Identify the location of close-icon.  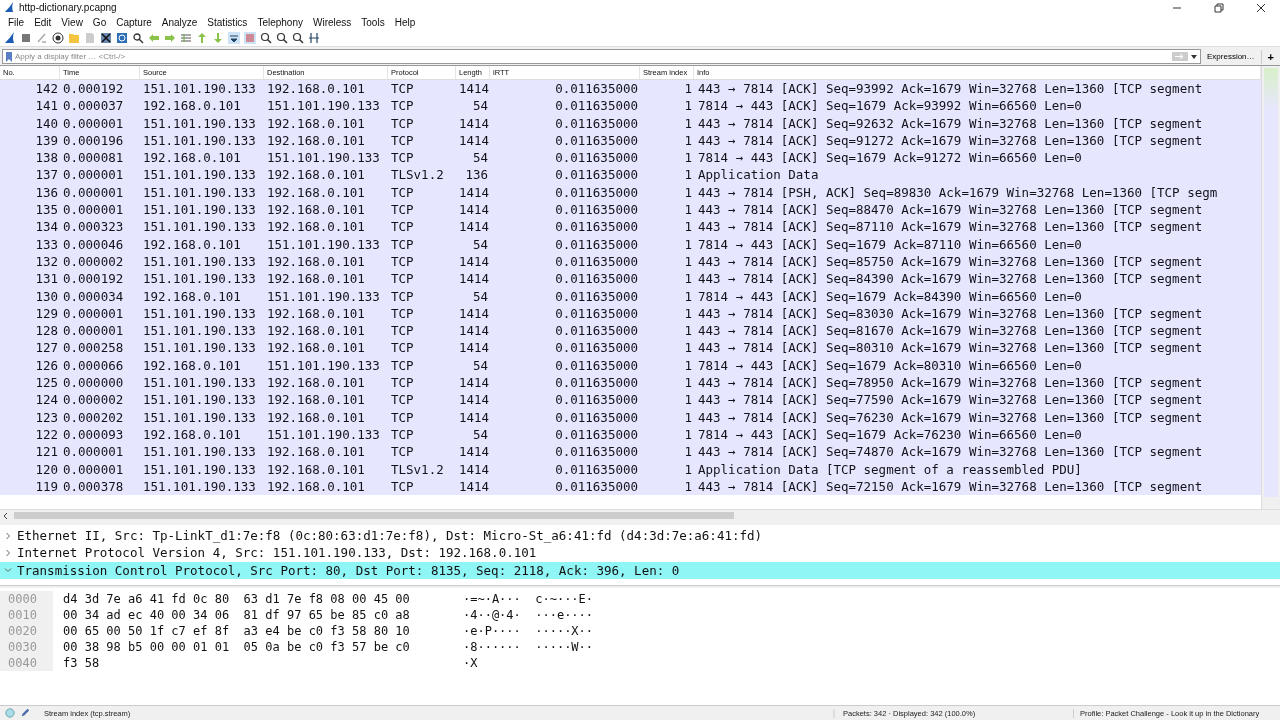
(1261, 7).